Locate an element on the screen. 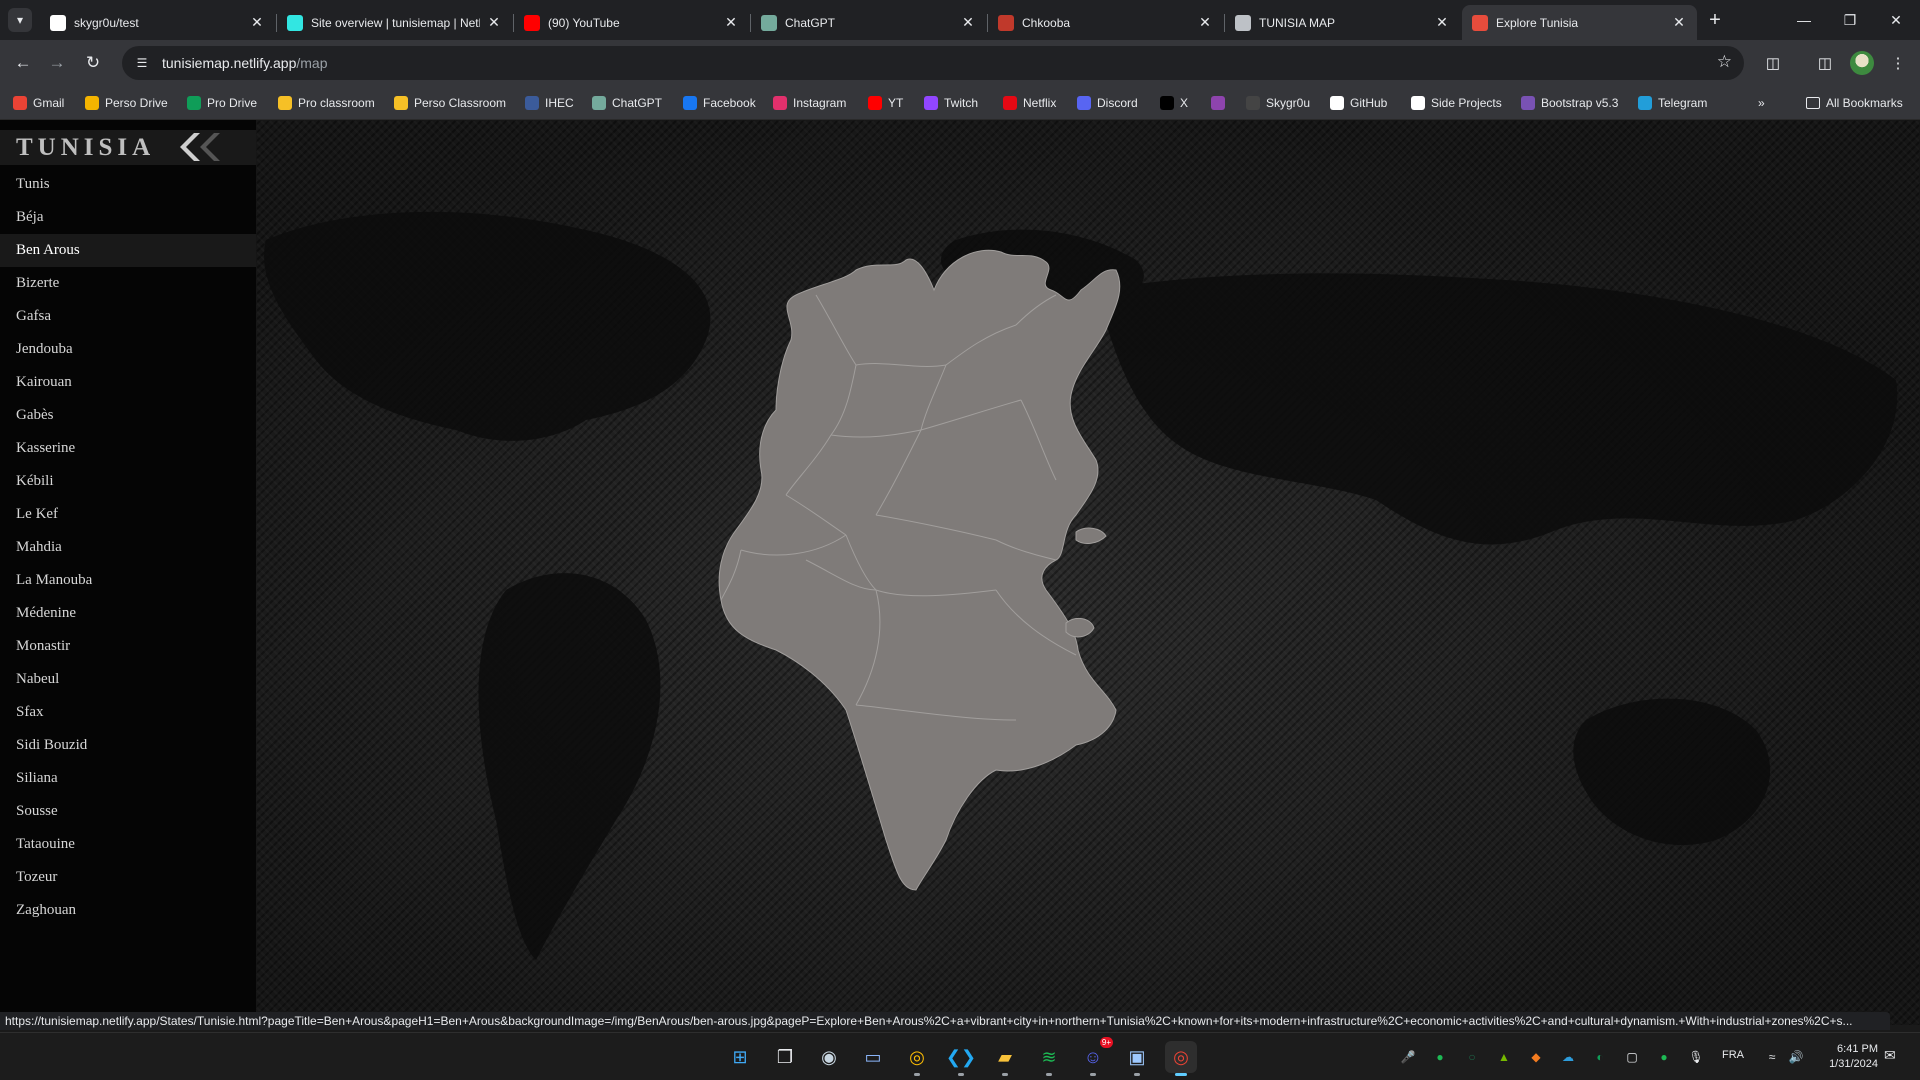 This screenshot has height=1080, width=1920. taskbar-vscode: ❮❯ is located at coordinates (961, 1058).